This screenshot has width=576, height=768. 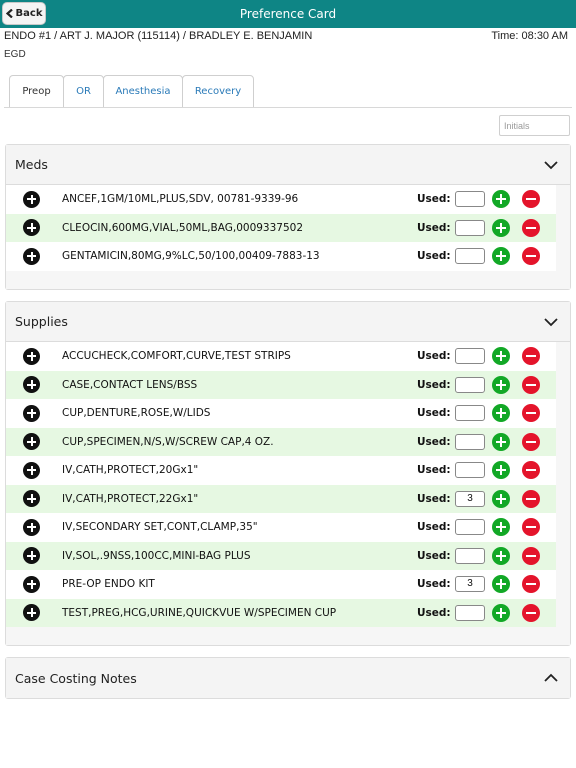 I want to click on back-label: Back, so click(x=29, y=13).